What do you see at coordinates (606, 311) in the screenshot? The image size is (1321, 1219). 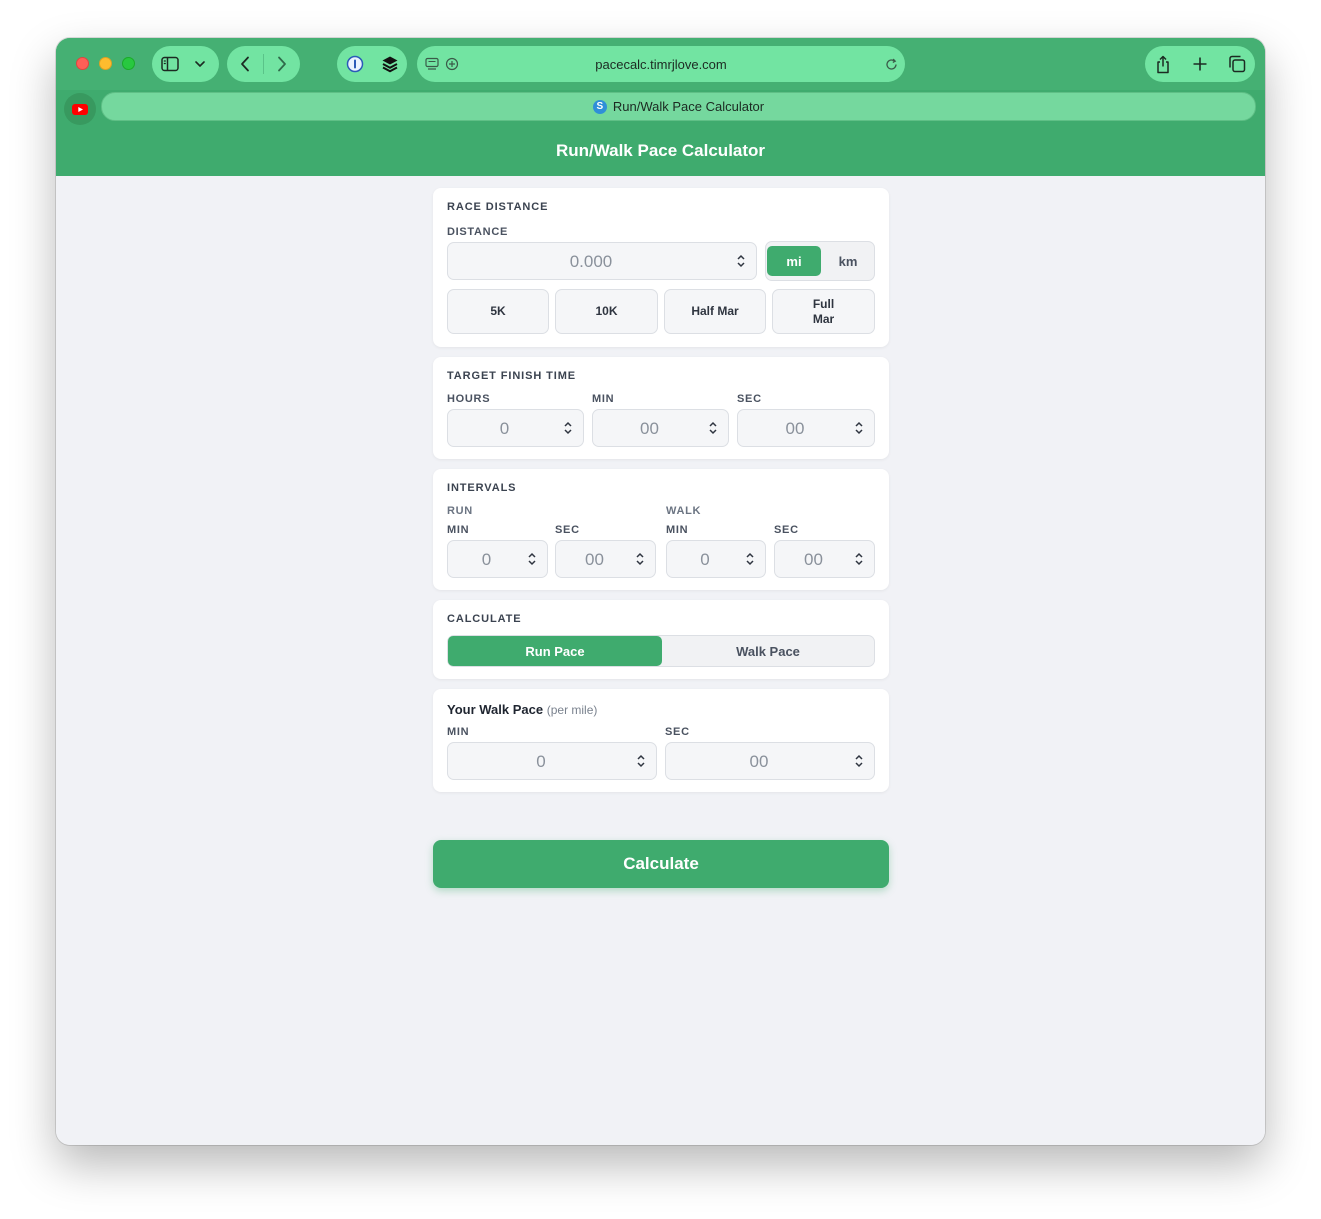 I see `preset-10k-button: 10K` at bounding box center [606, 311].